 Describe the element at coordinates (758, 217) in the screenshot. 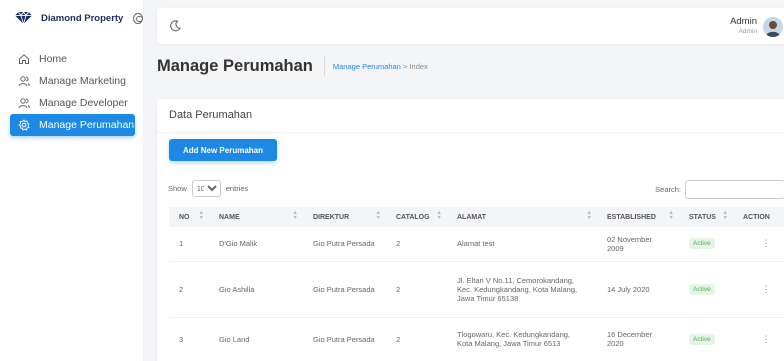

I see `column-header-action: ACTION▲▼` at that location.